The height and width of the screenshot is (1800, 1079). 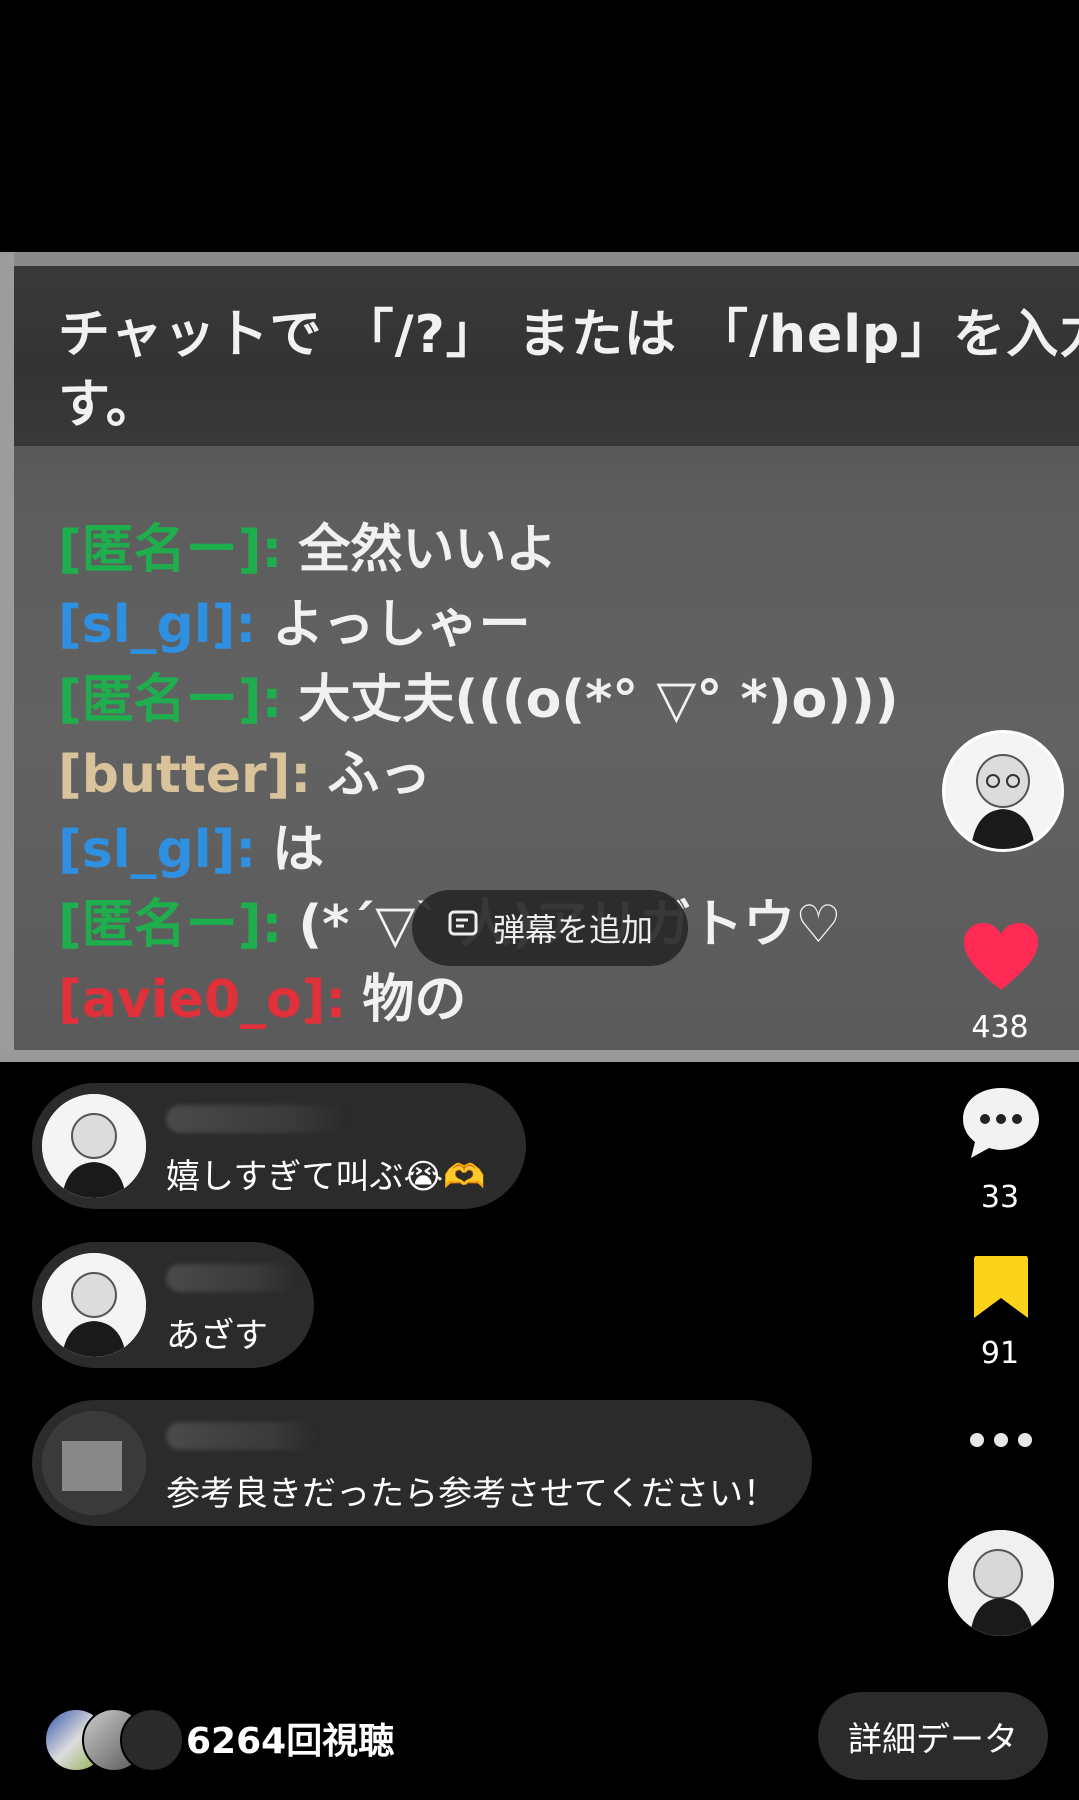 I want to click on like-button, so click(x=1001, y=959).